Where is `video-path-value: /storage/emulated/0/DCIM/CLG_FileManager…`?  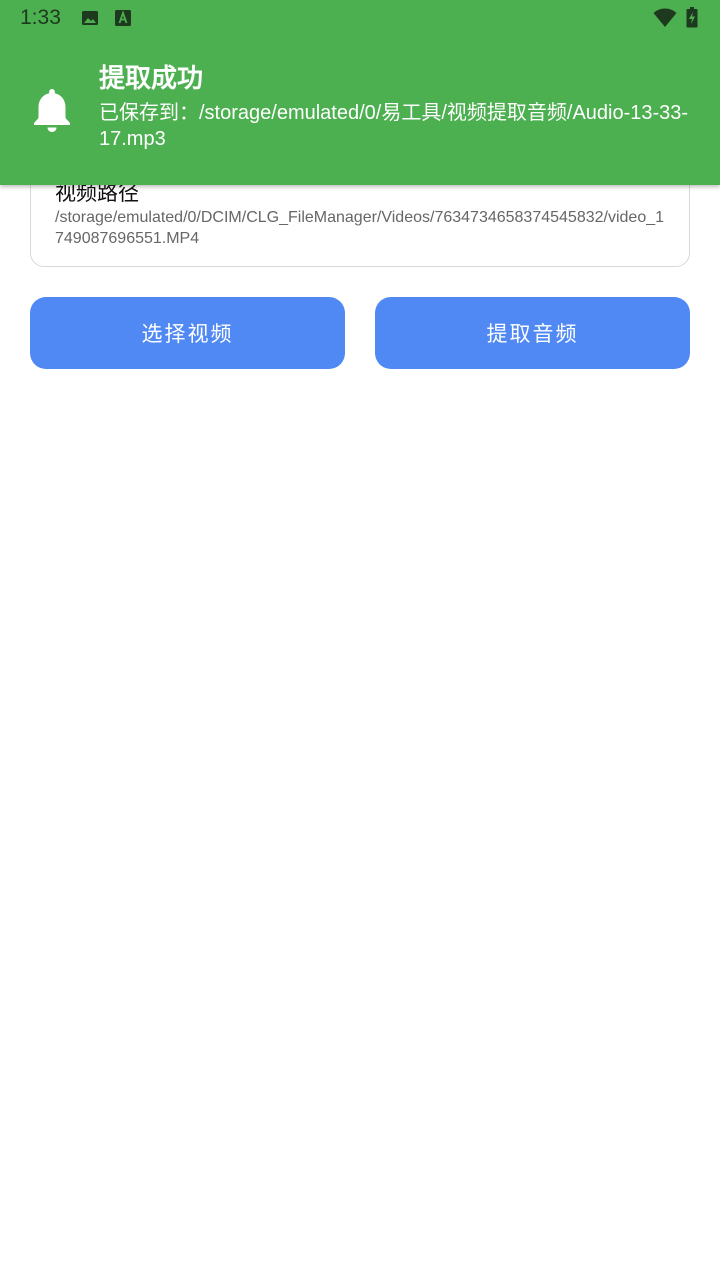
video-path-value: /storage/emulated/0/DCIM/CLG_FileManager… is located at coordinates (360, 228).